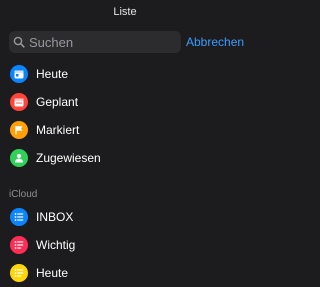 The width and height of the screenshot is (320, 287). I want to click on person-icon, so click(19, 158).